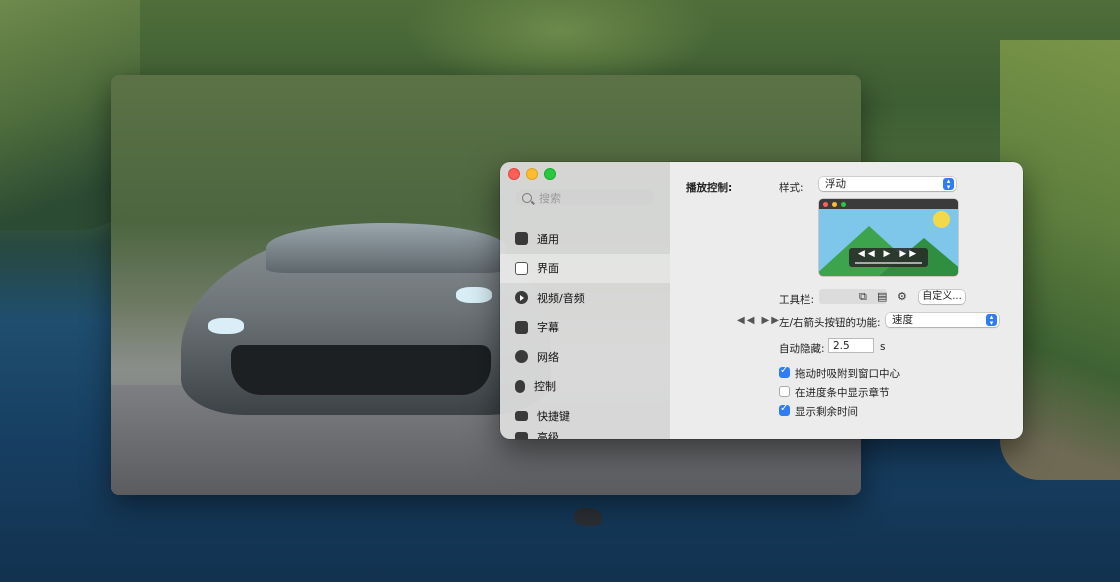 This screenshot has height=582, width=1120. What do you see at coordinates (883, 347) in the screenshot?
I see `auto-hide-unit: s` at bounding box center [883, 347].